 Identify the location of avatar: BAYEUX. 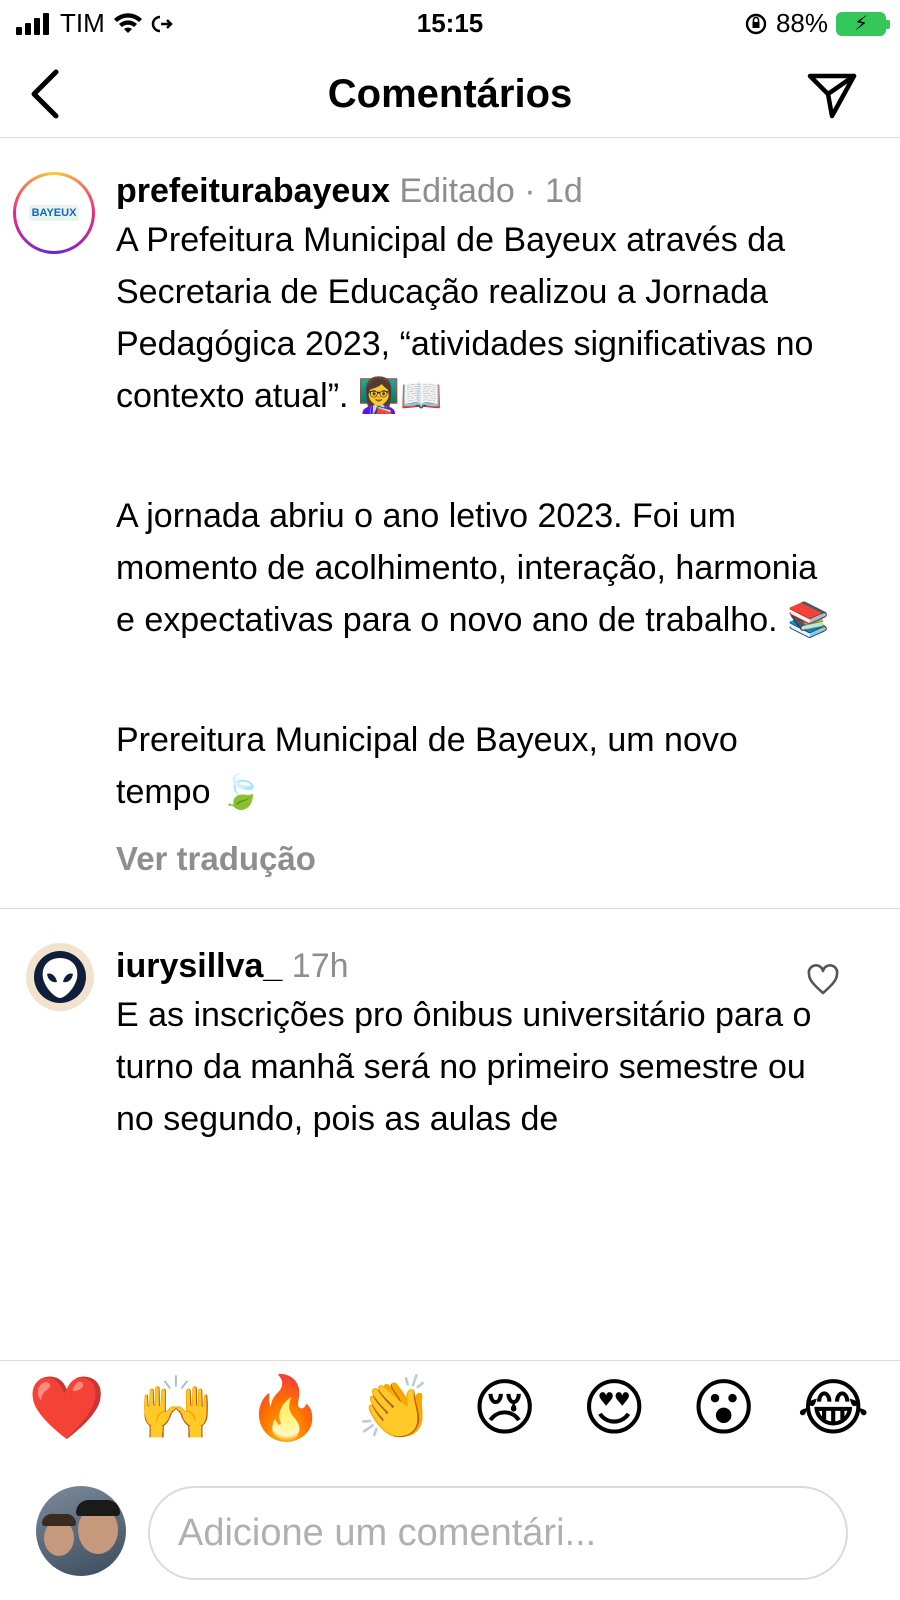
(54, 213).